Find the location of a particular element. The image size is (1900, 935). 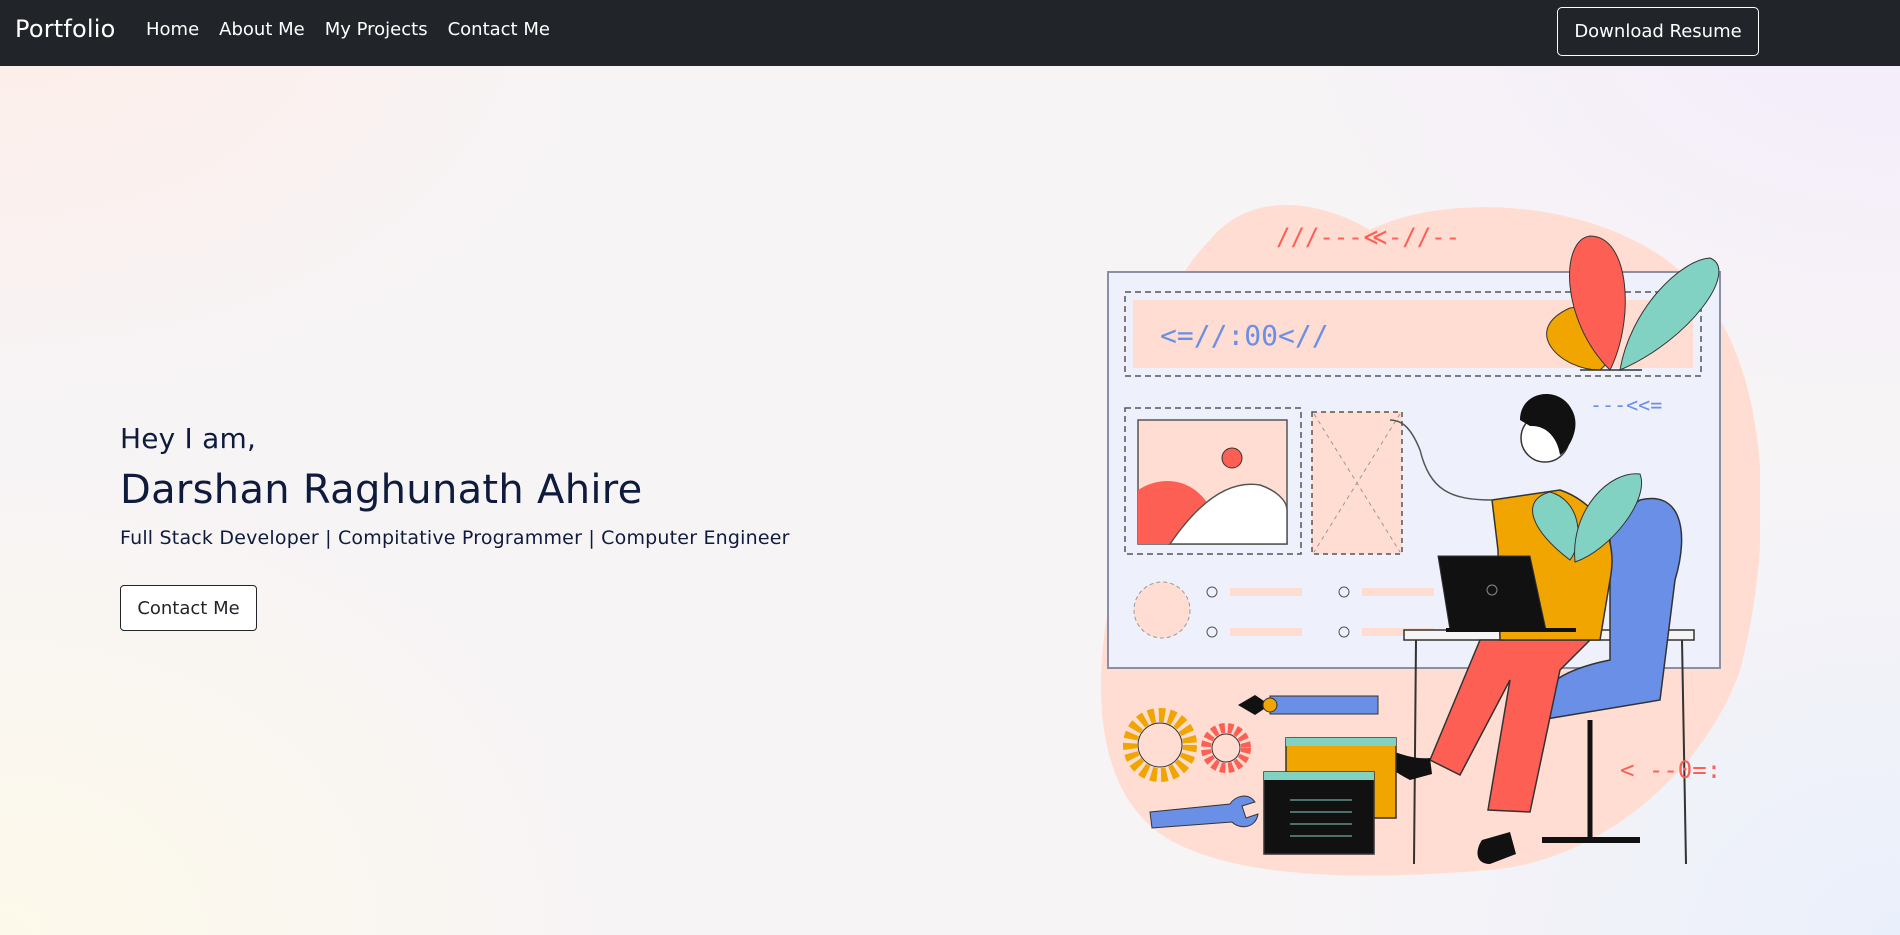

code-glyph-banner: <=//:00<// is located at coordinates (1244, 335).